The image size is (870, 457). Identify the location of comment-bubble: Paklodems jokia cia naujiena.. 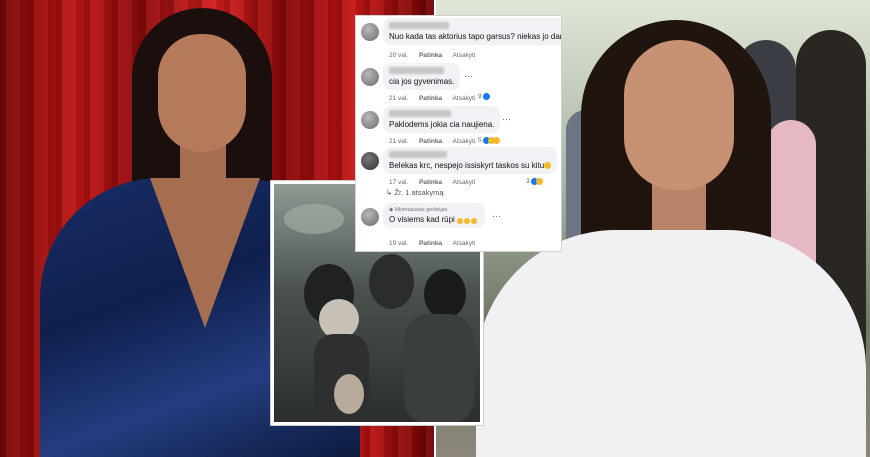
(442, 119).